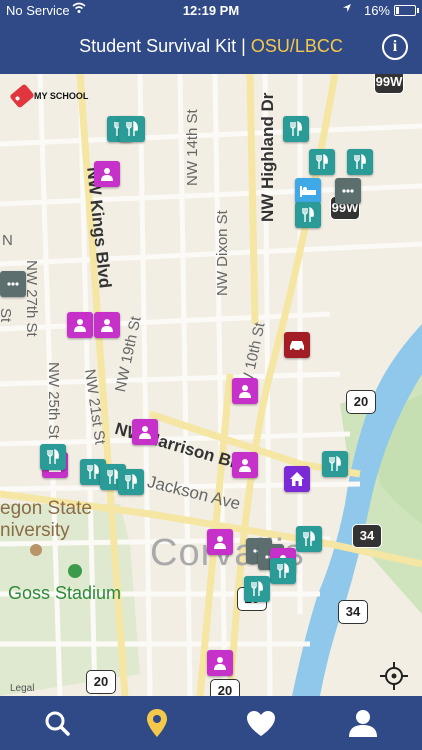 This screenshot has width=422, height=750. I want to click on locate-me-button, so click(394, 676).